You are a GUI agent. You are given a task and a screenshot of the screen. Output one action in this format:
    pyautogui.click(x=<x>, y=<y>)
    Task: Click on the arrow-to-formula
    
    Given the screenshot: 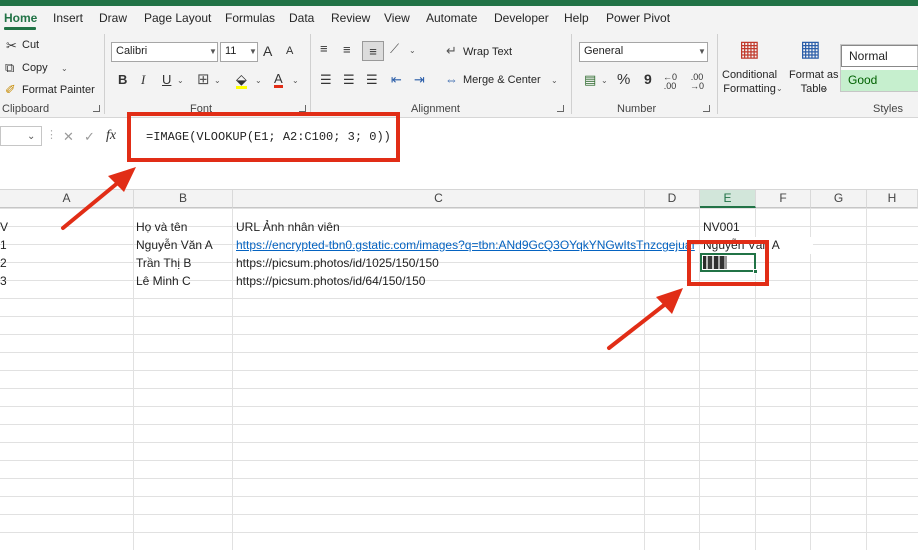 What is the action you would take?
    pyautogui.click(x=98, y=198)
    